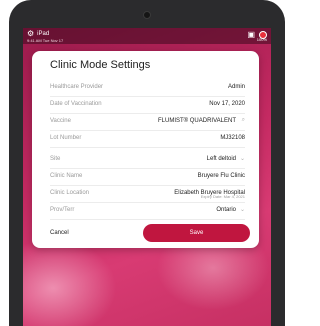 The width and height of the screenshot is (320, 326). I want to click on row-clinic-name: Clinic Name Bruyere Flu Clinic, so click(147, 177).